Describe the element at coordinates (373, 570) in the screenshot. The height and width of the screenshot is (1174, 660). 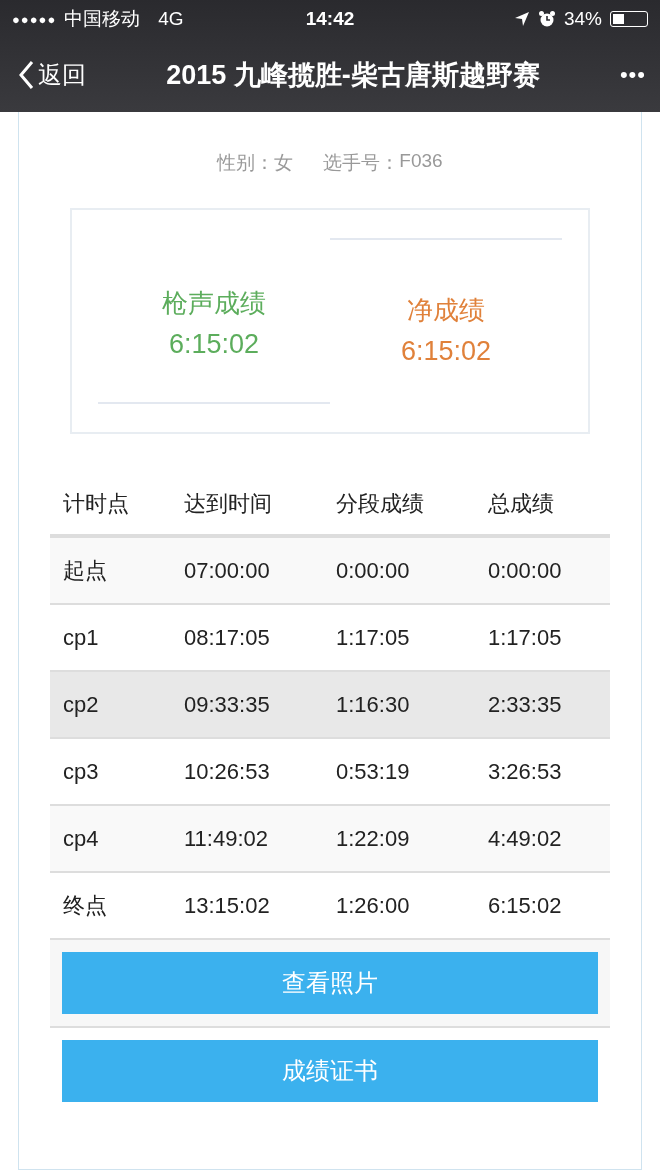
I see `table-cell-text: 0:00:00` at that location.